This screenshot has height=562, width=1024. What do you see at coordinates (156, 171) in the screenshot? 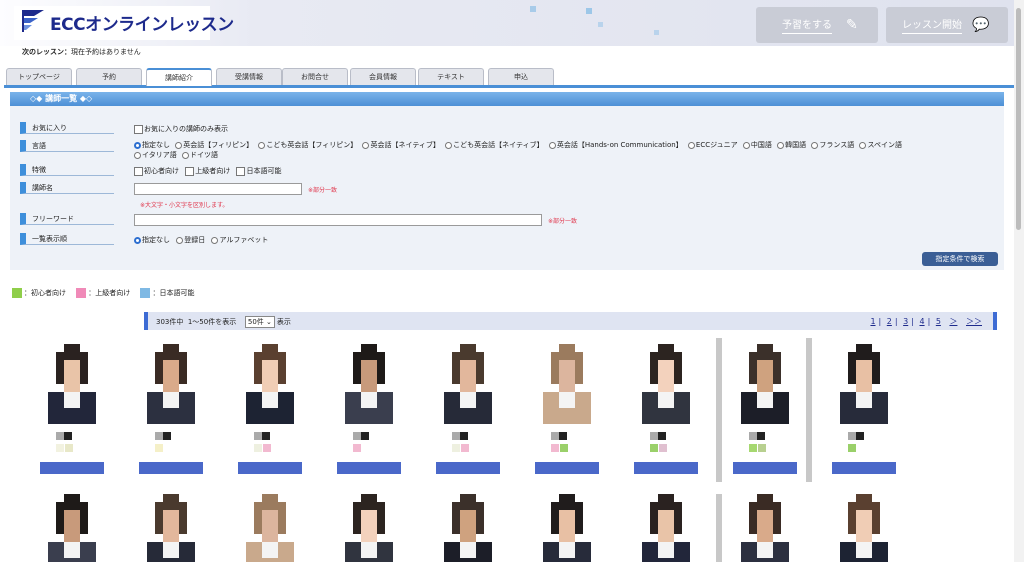
I see `feature-option: 初心者向け` at bounding box center [156, 171].